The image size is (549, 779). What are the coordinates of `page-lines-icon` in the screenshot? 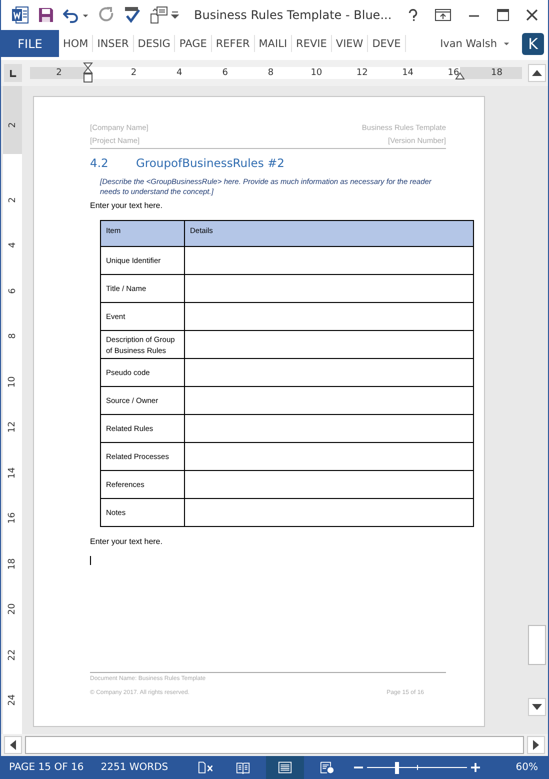 It's located at (285, 767).